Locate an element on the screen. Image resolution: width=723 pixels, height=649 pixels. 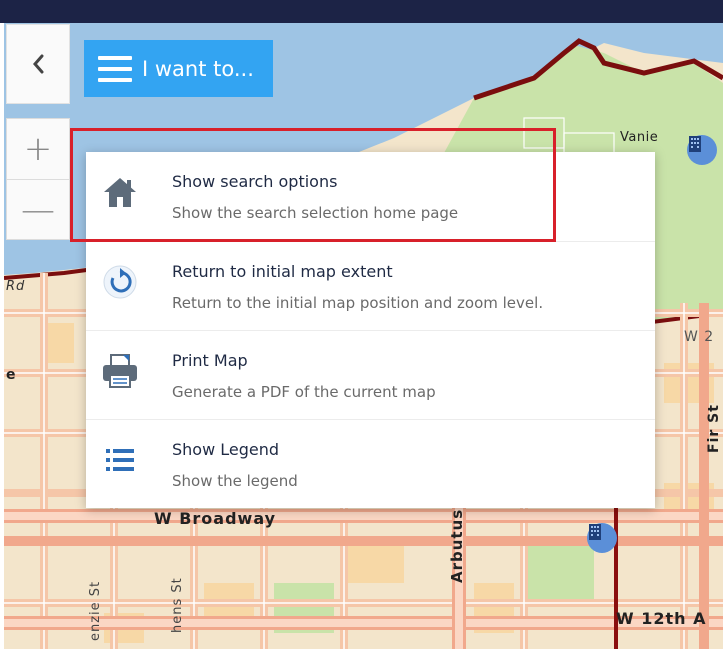
list-icon is located at coordinates (120, 460).